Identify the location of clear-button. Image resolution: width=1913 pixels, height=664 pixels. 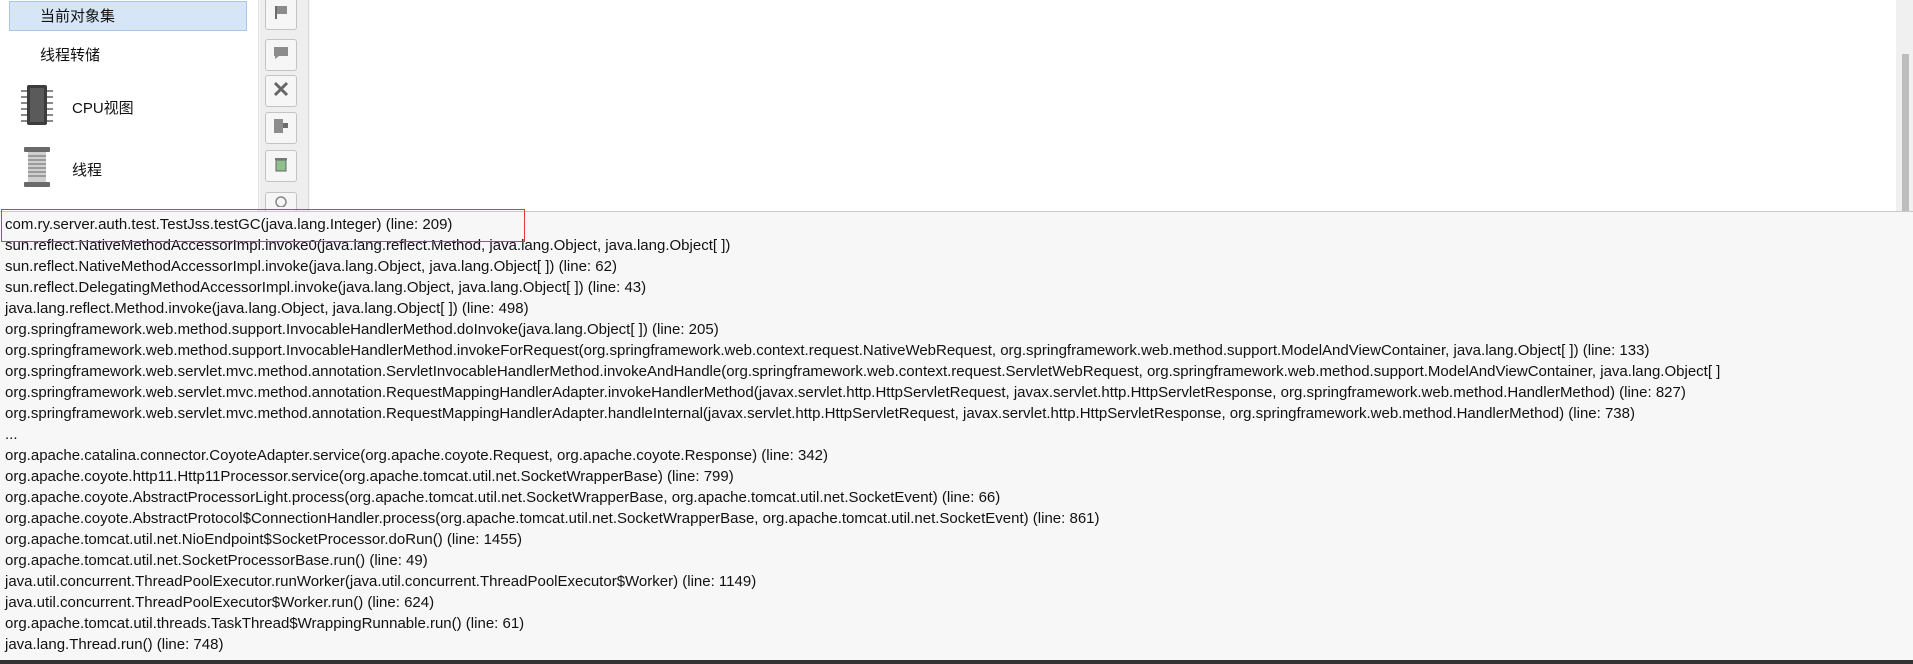
(281, 166).